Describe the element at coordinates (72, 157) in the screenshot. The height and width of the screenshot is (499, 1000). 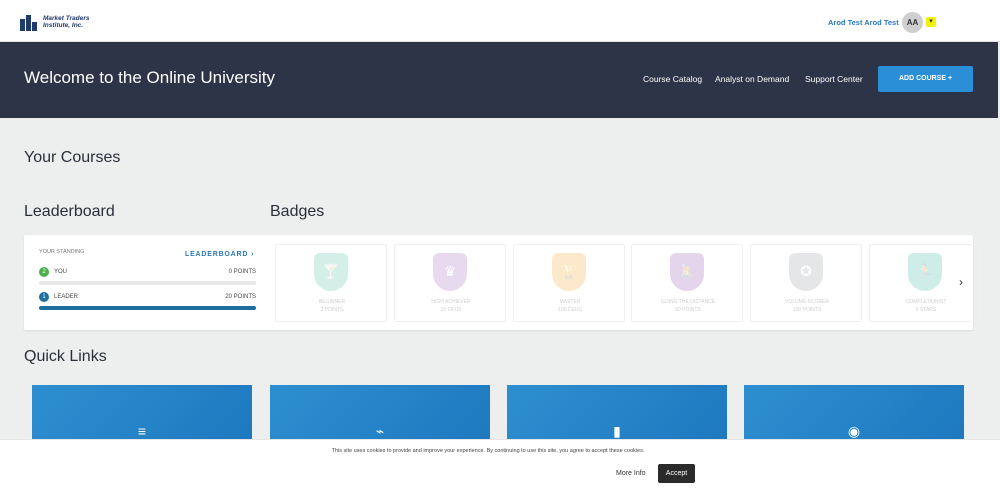
I see `your-courses-heading: Your Courses` at that location.